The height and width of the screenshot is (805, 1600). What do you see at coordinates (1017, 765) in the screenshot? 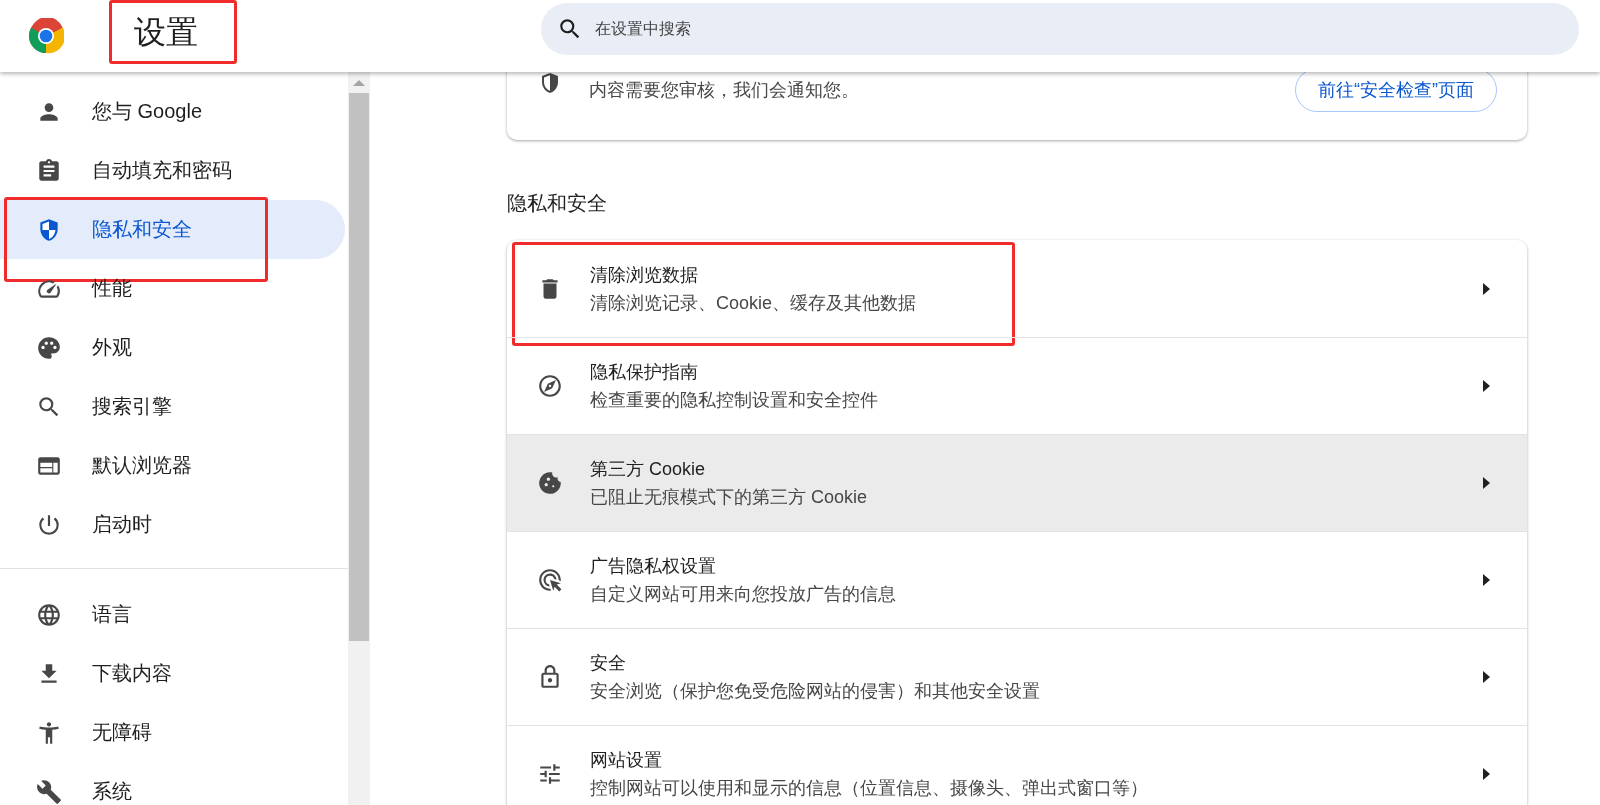
I see `settings-row: 网站设置 控制网站可以使用和显示的信息（位置信息、摄像头、弹出式窗口等）` at bounding box center [1017, 765].